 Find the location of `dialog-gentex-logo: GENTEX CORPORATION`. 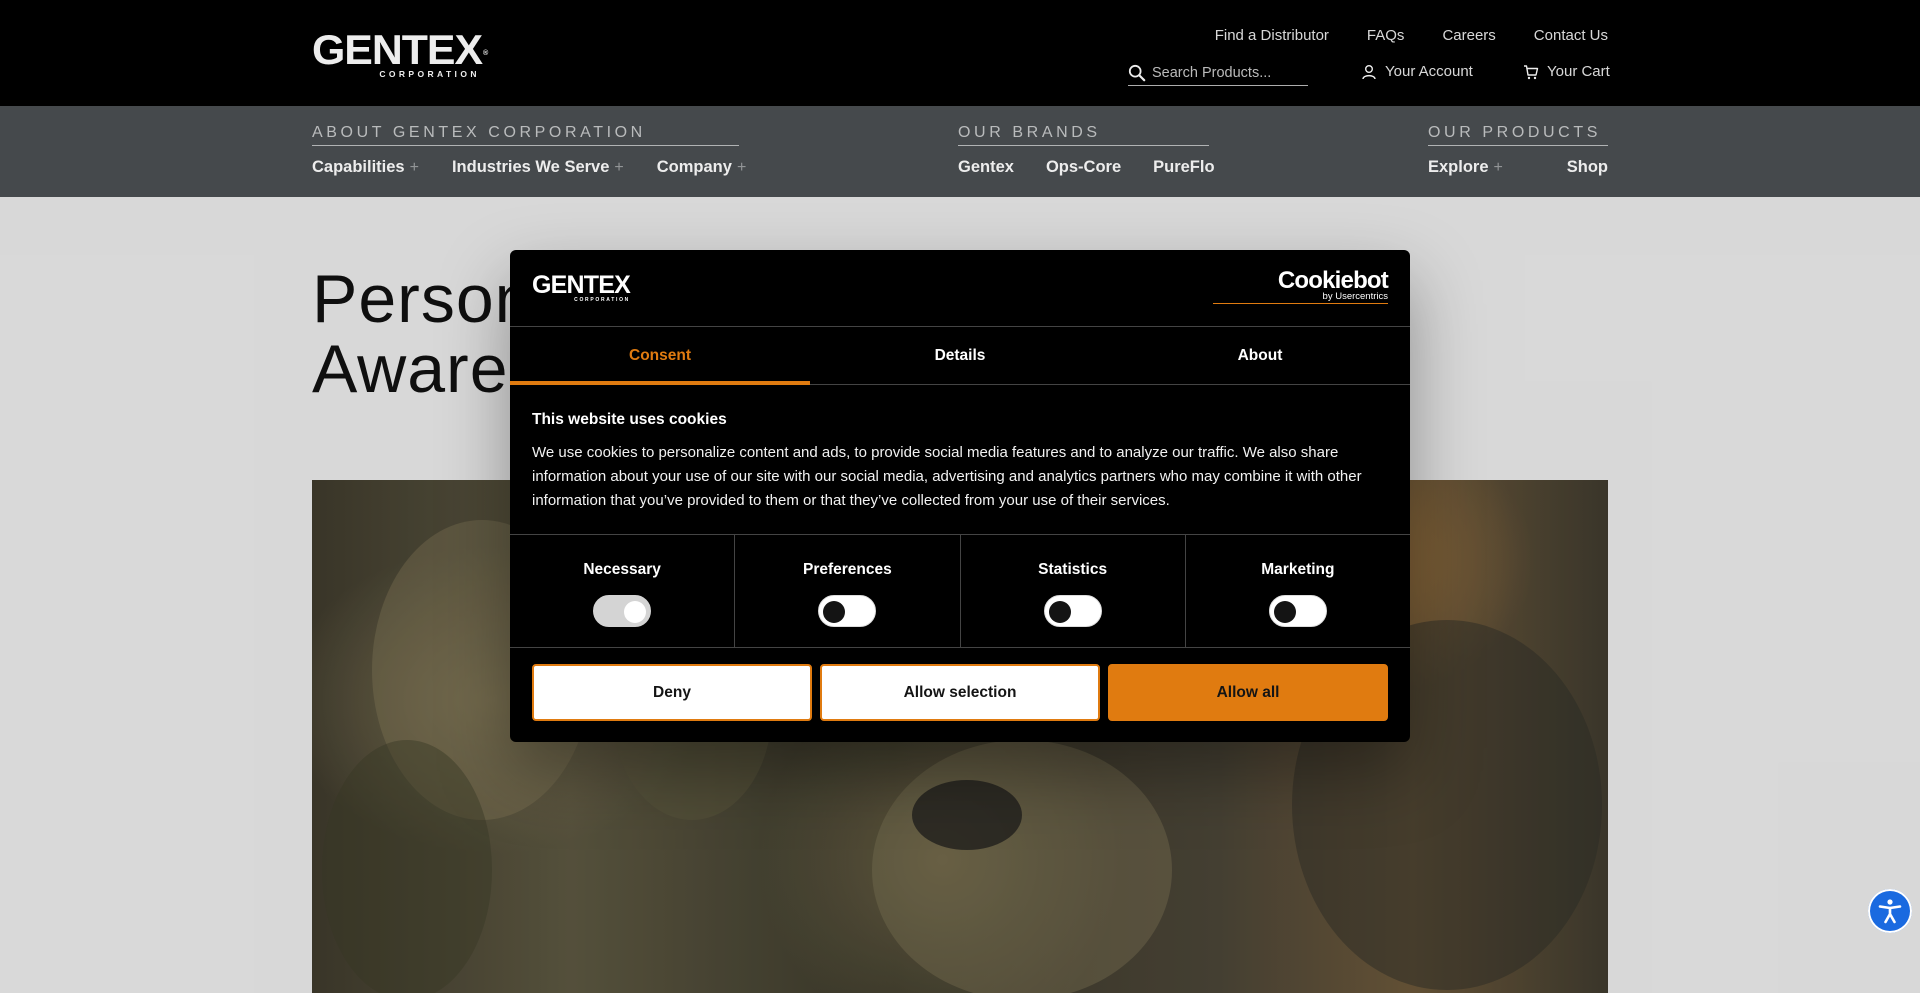

dialog-gentex-logo: GENTEX CORPORATION is located at coordinates (581, 287).